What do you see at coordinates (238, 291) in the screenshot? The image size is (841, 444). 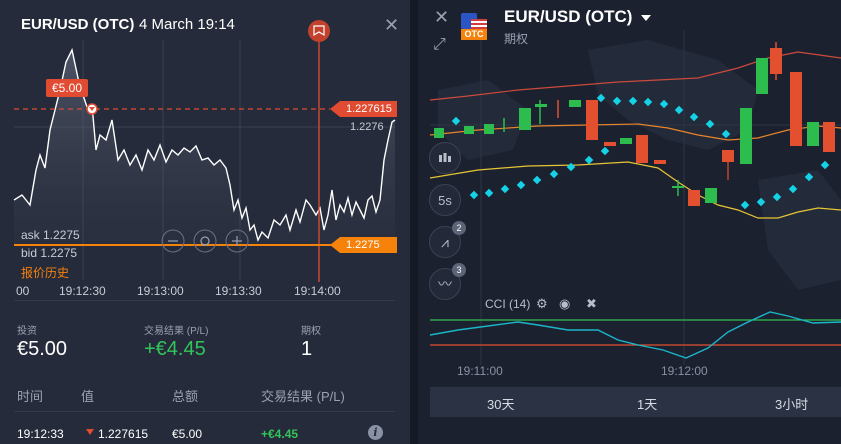 I see `time-tick: 19:13:30` at bounding box center [238, 291].